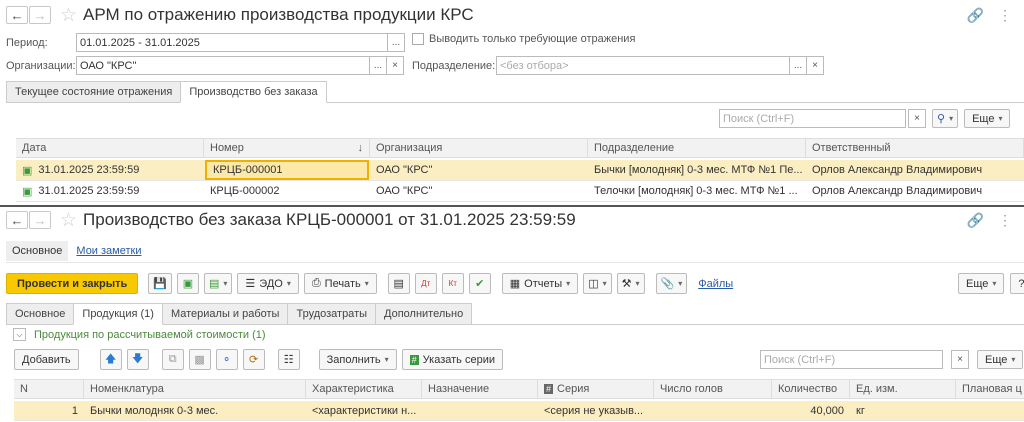  I want to click on tab-labor: Трудозатраты, so click(332, 314).